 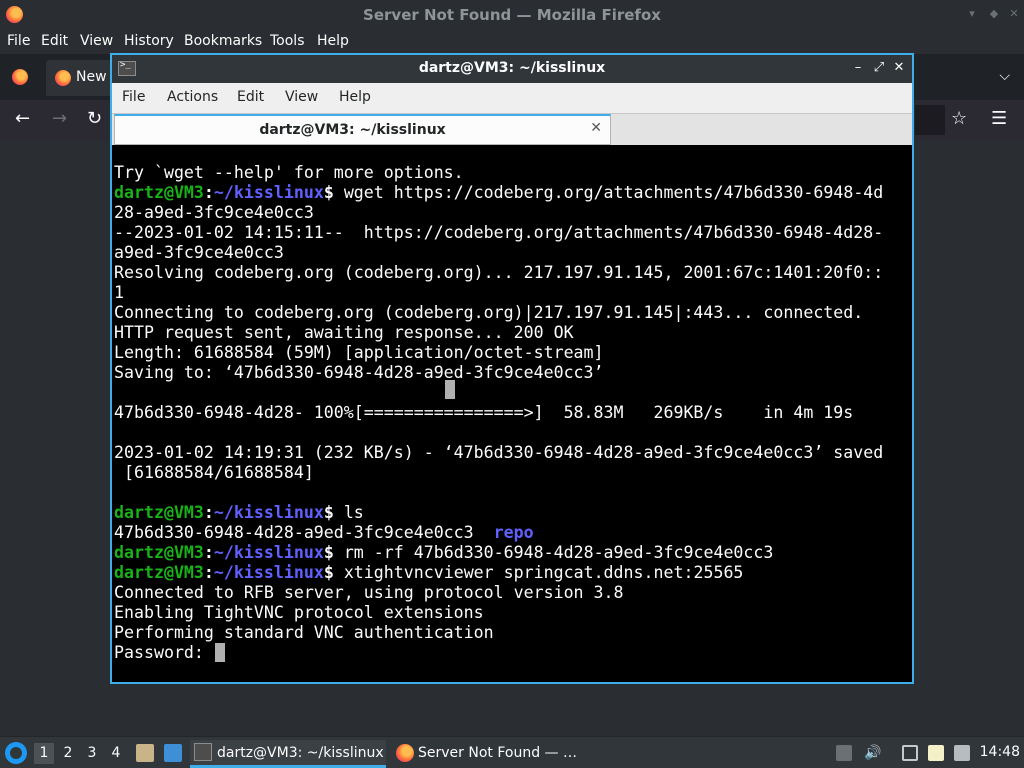 I want to click on url-bar, so click(x=930, y=120).